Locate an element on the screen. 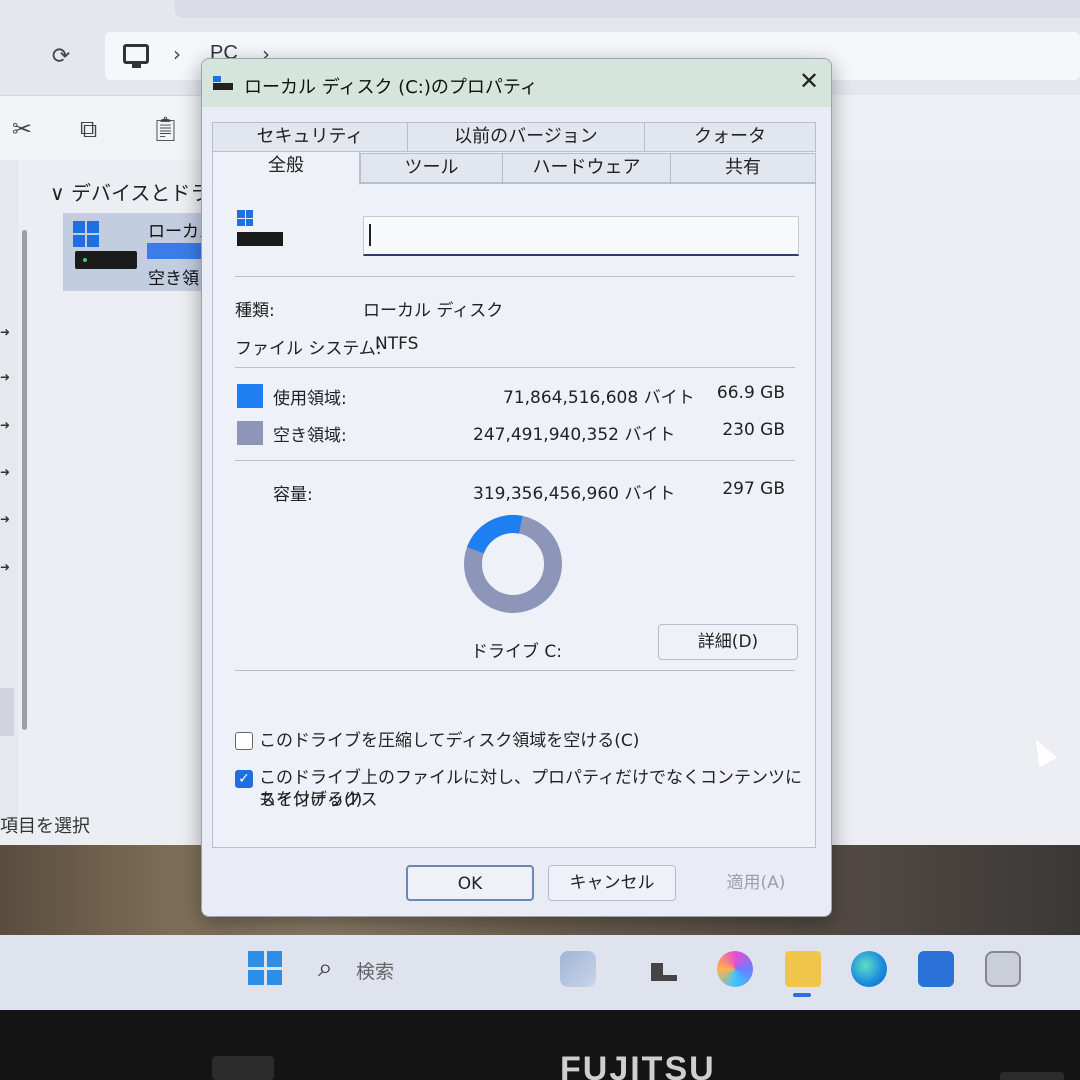  tab-quota: クォータ is located at coordinates (730, 137).